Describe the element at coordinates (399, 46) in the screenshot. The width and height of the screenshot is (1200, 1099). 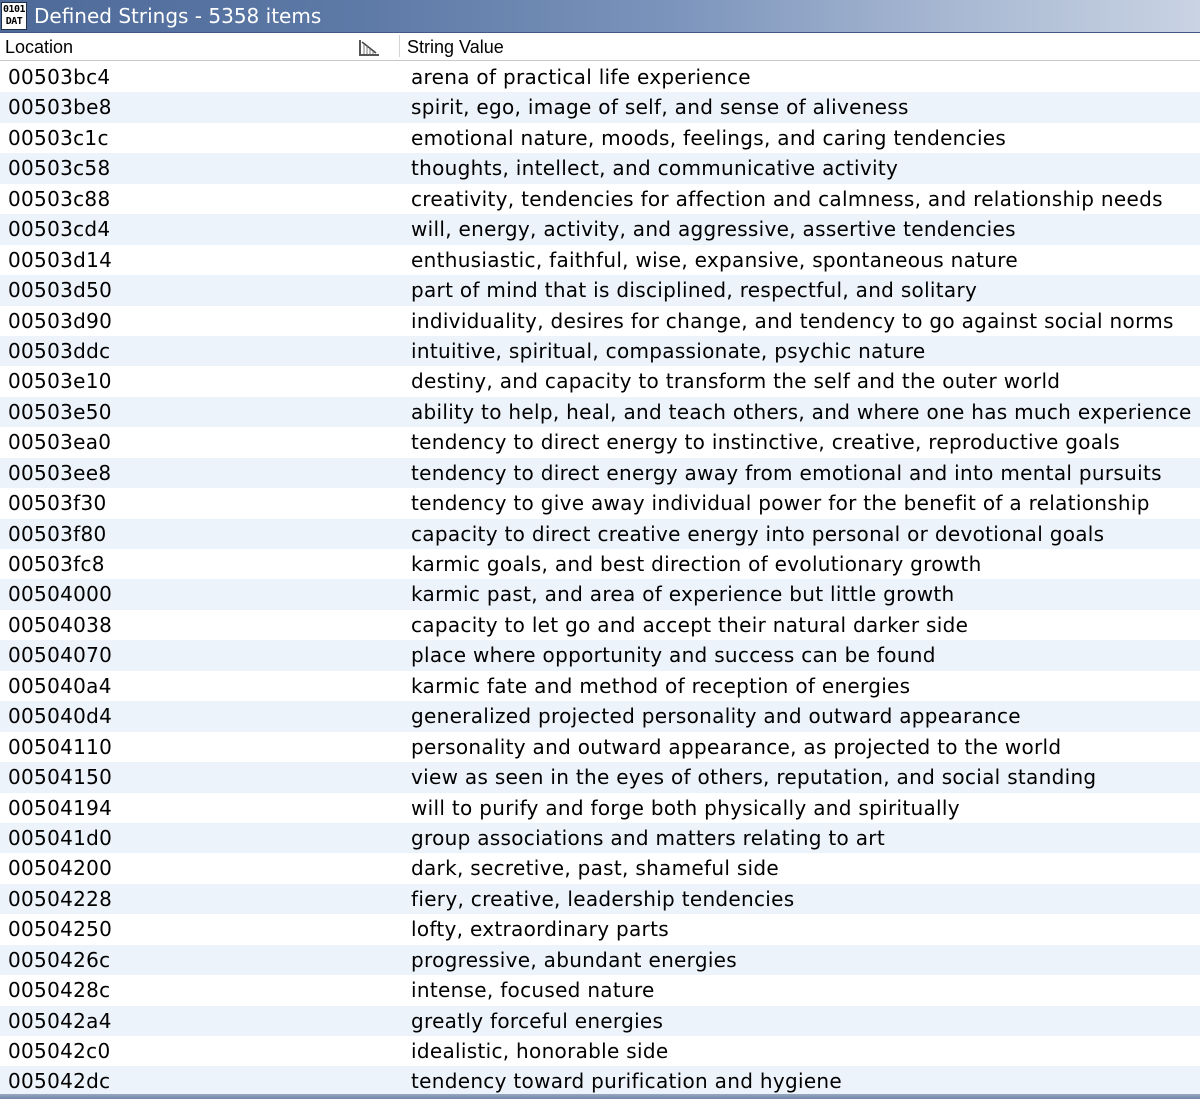
I see `column-resize-handle` at that location.